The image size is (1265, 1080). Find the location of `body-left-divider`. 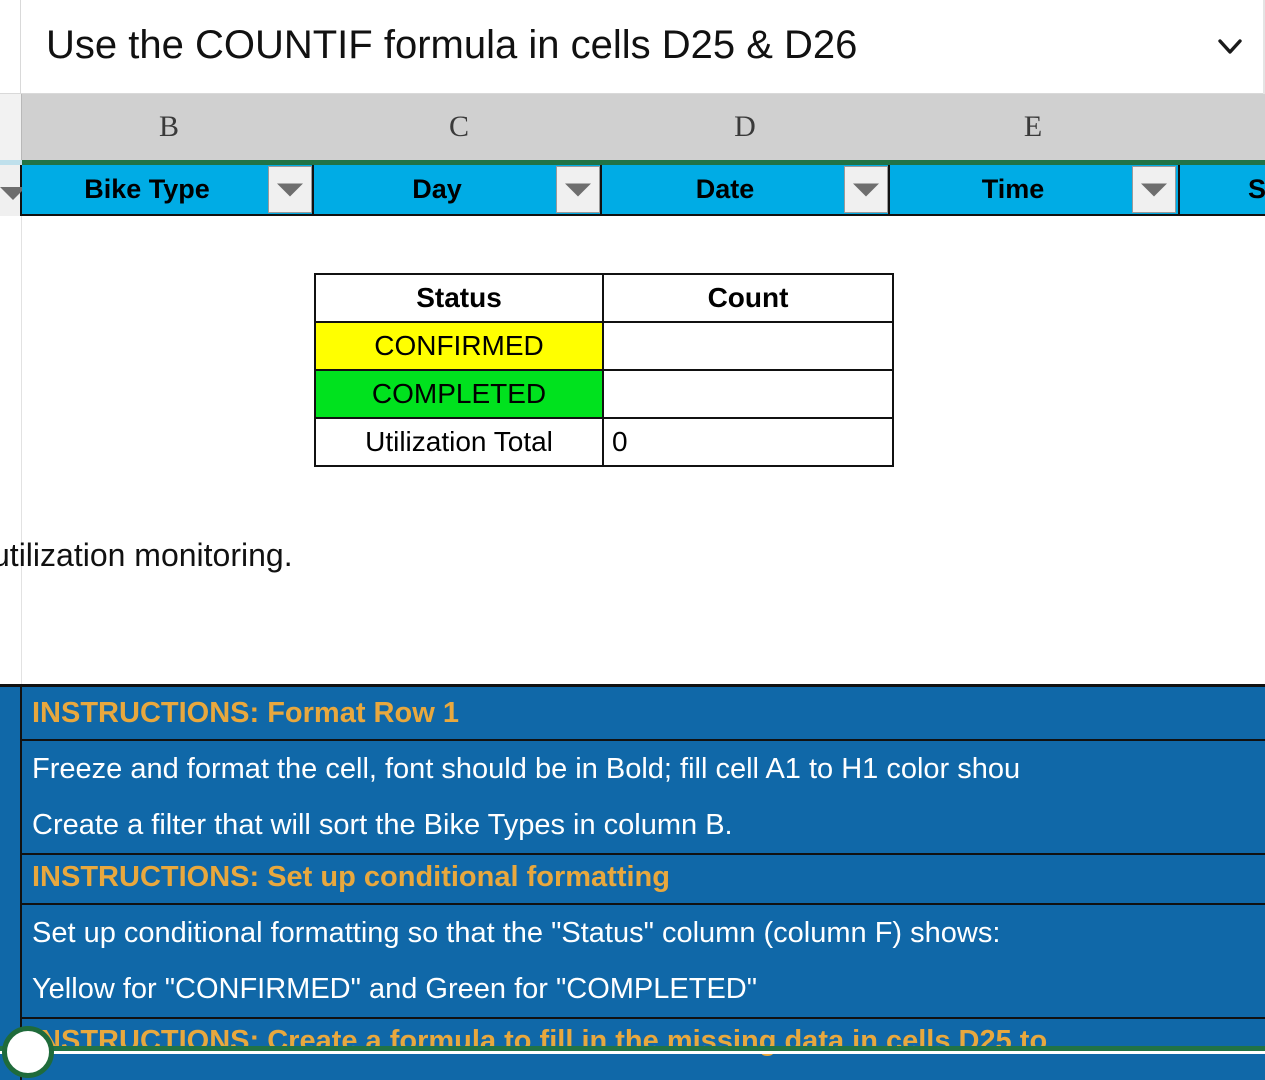

body-left-divider is located at coordinates (21, 450).